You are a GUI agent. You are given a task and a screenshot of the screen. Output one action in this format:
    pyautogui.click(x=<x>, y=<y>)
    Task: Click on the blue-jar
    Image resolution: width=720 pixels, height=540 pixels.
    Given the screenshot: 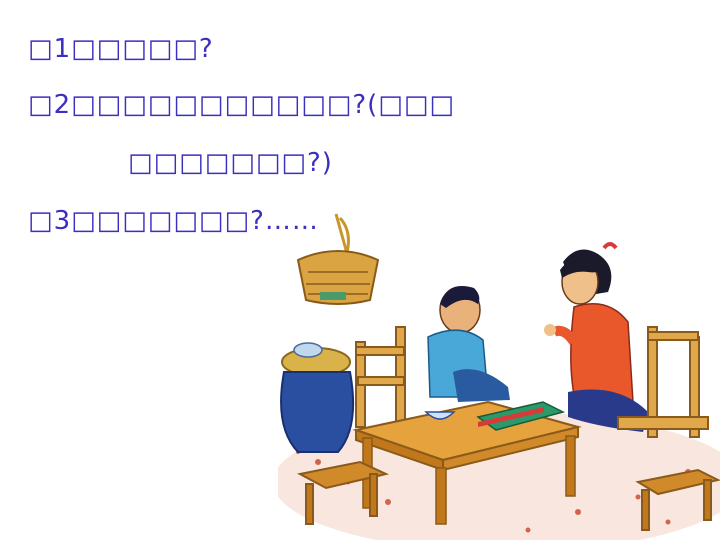 What is the action you would take?
    pyautogui.click(x=317, y=397)
    